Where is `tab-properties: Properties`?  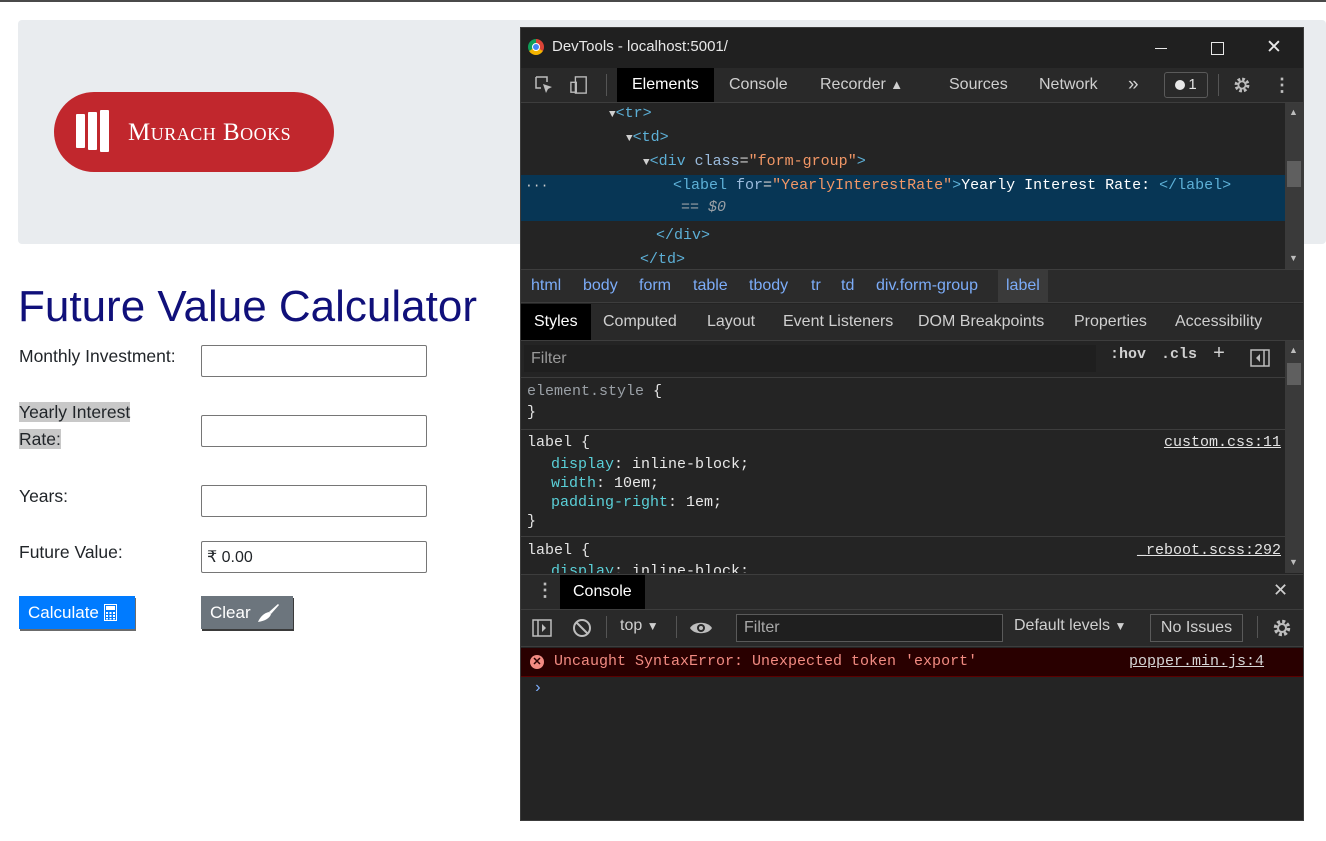
tab-properties: Properties is located at coordinates (1110, 322).